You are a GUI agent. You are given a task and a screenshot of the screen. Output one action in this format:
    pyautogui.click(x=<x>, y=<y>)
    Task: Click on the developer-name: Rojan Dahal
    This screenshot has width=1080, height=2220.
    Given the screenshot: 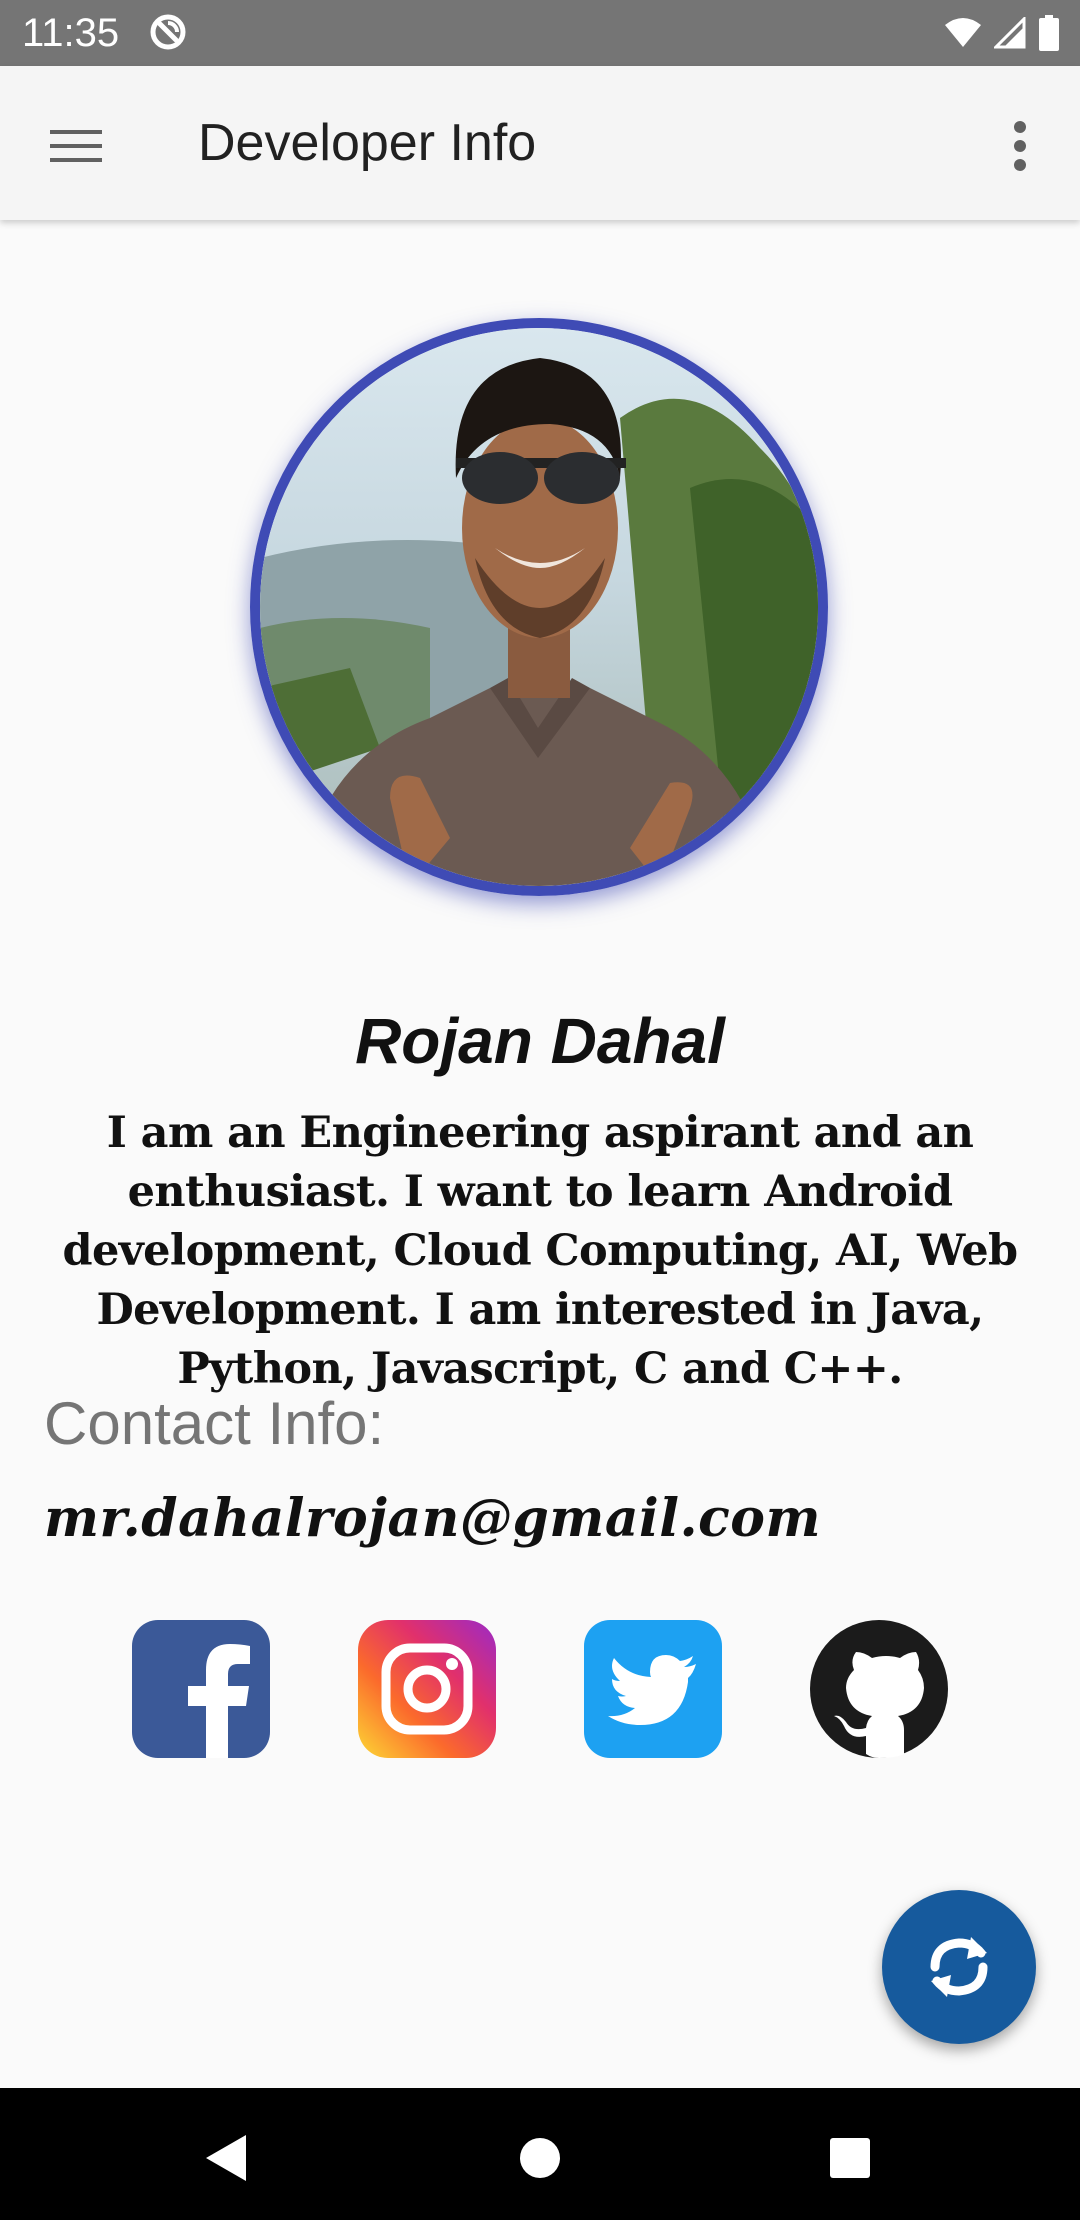 What is the action you would take?
    pyautogui.click(x=540, y=1041)
    